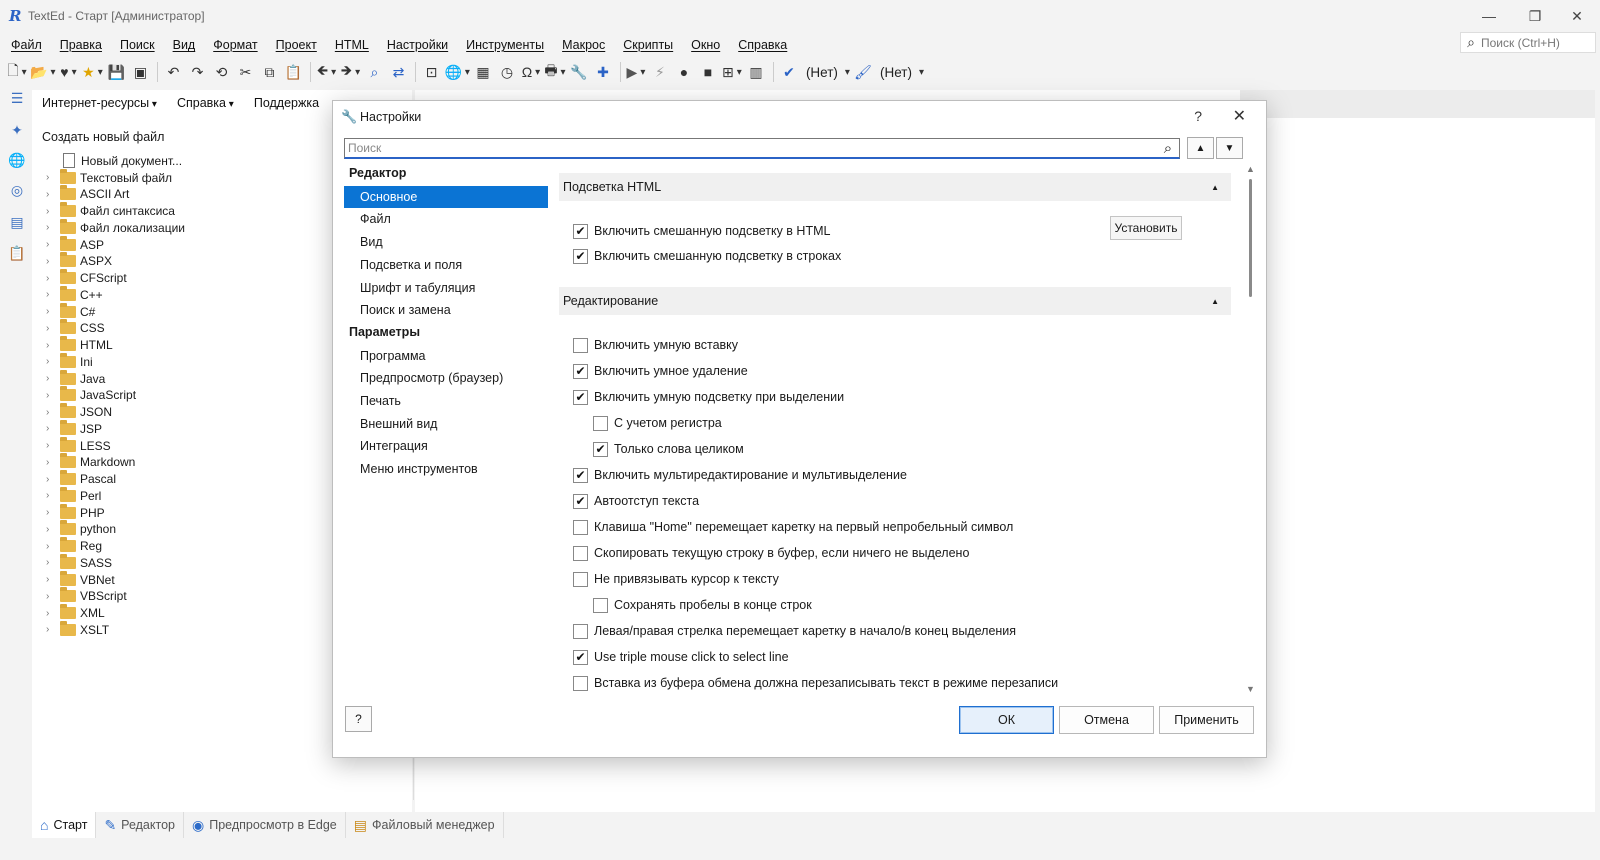 This screenshot has height=860, width=1600. What do you see at coordinates (17, 254) in the screenshot?
I see `clipboard-panel-icon: 📋` at bounding box center [17, 254].